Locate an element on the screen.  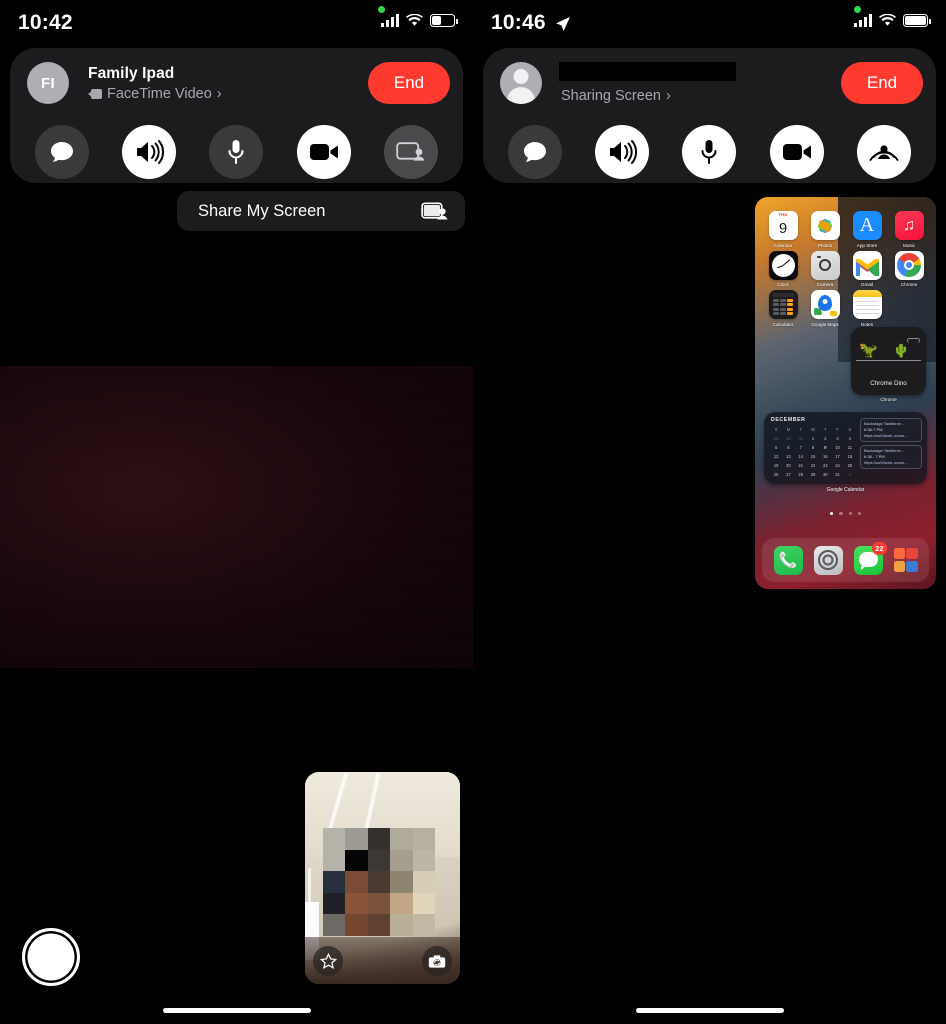
widget-app-label: Google Calendar is located at coordinates (845, 490).